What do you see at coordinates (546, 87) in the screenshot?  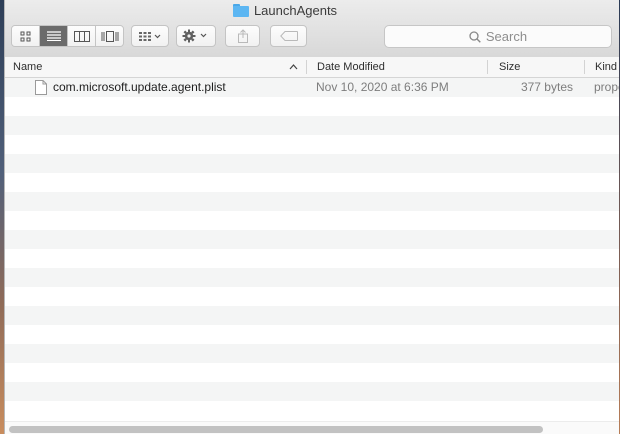 I see `file-size: 377 bytes` at bounding box center [546, 87].